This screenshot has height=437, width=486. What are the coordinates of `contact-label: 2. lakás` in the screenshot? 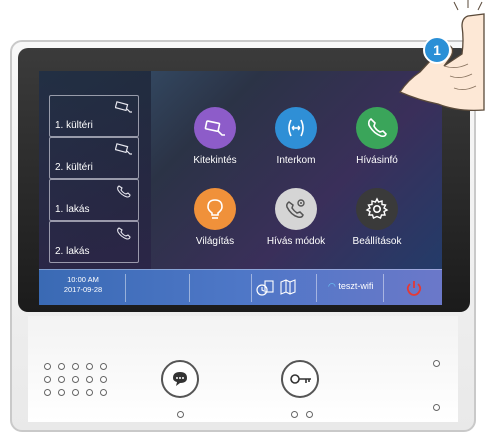 It's located at (72, 251).